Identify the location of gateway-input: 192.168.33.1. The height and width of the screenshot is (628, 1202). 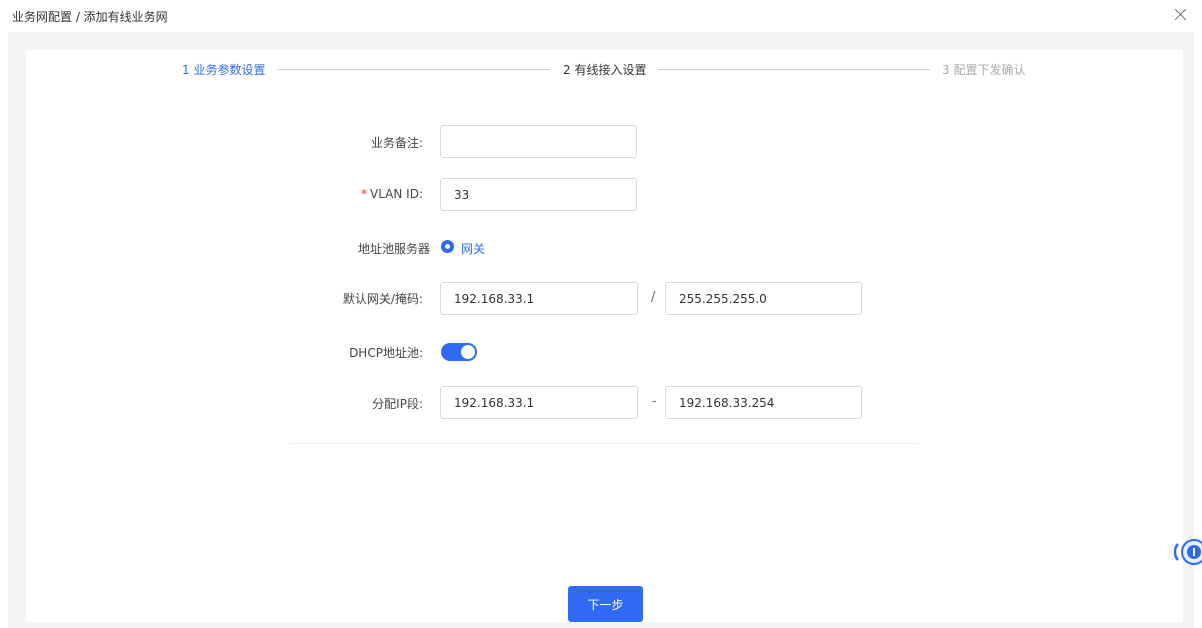
(539, 298).